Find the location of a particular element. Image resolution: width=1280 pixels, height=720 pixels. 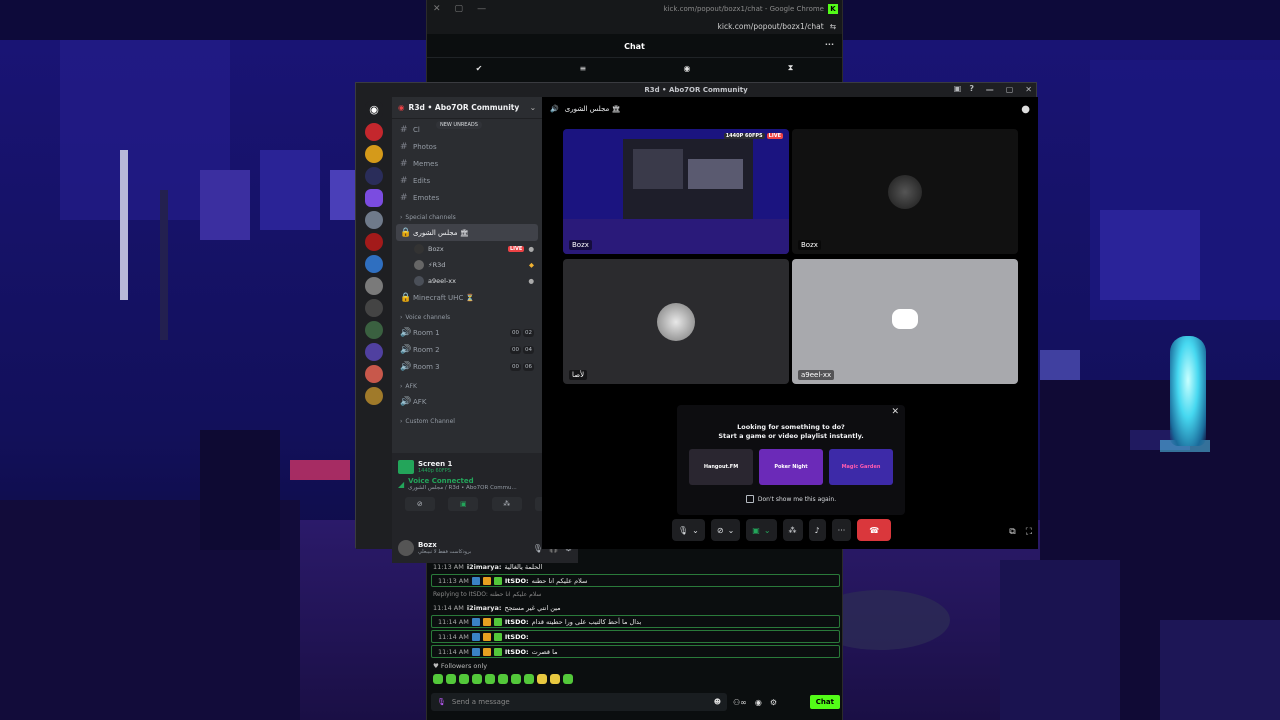

emoji-icon: ☻ is located at coordinates (717, 702).